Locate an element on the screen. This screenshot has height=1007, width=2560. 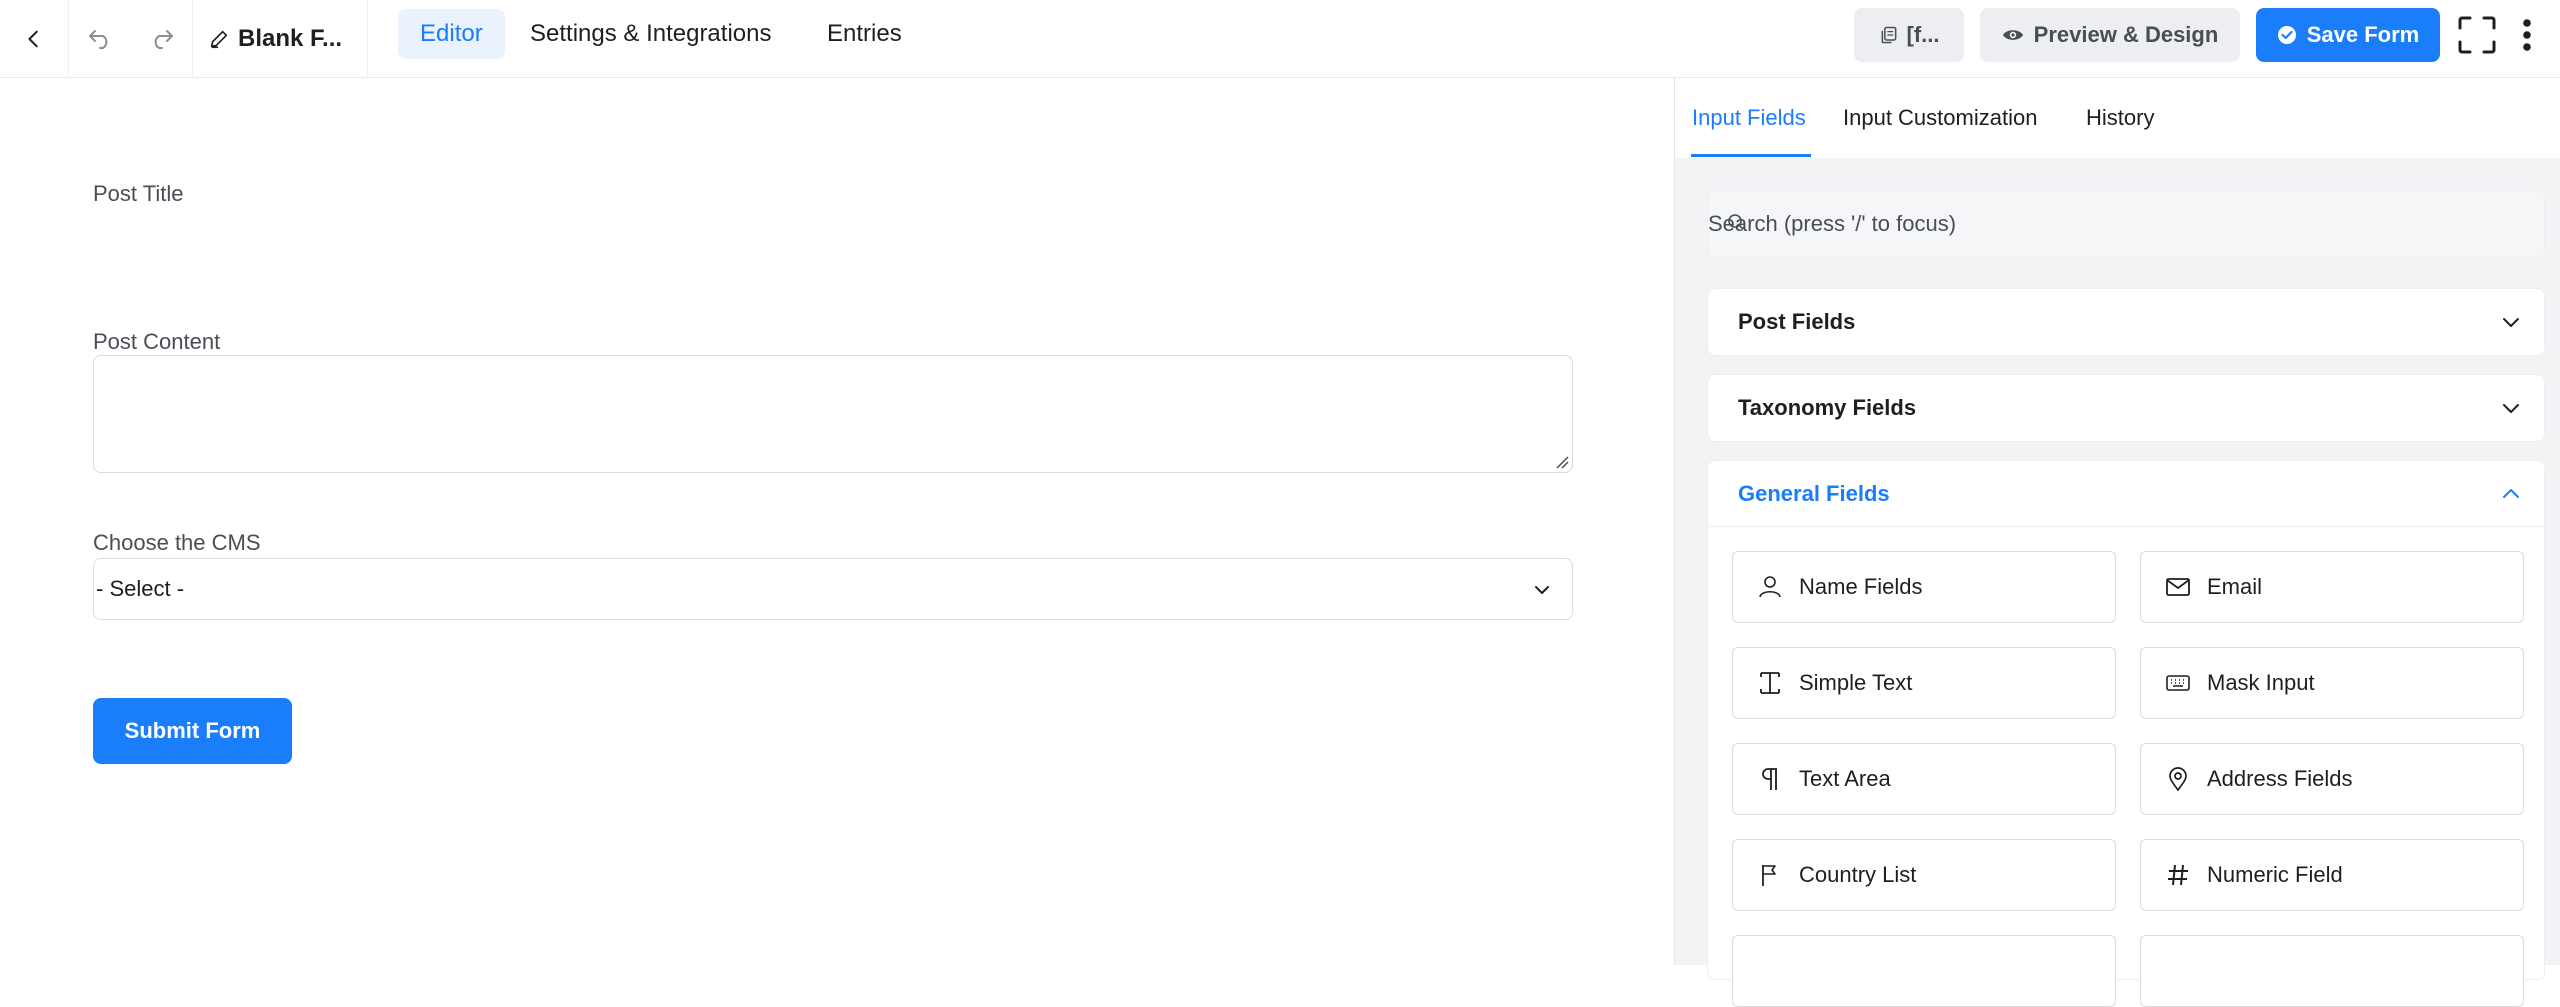
cms-select: - Select - is located at coordinates (833, 589).